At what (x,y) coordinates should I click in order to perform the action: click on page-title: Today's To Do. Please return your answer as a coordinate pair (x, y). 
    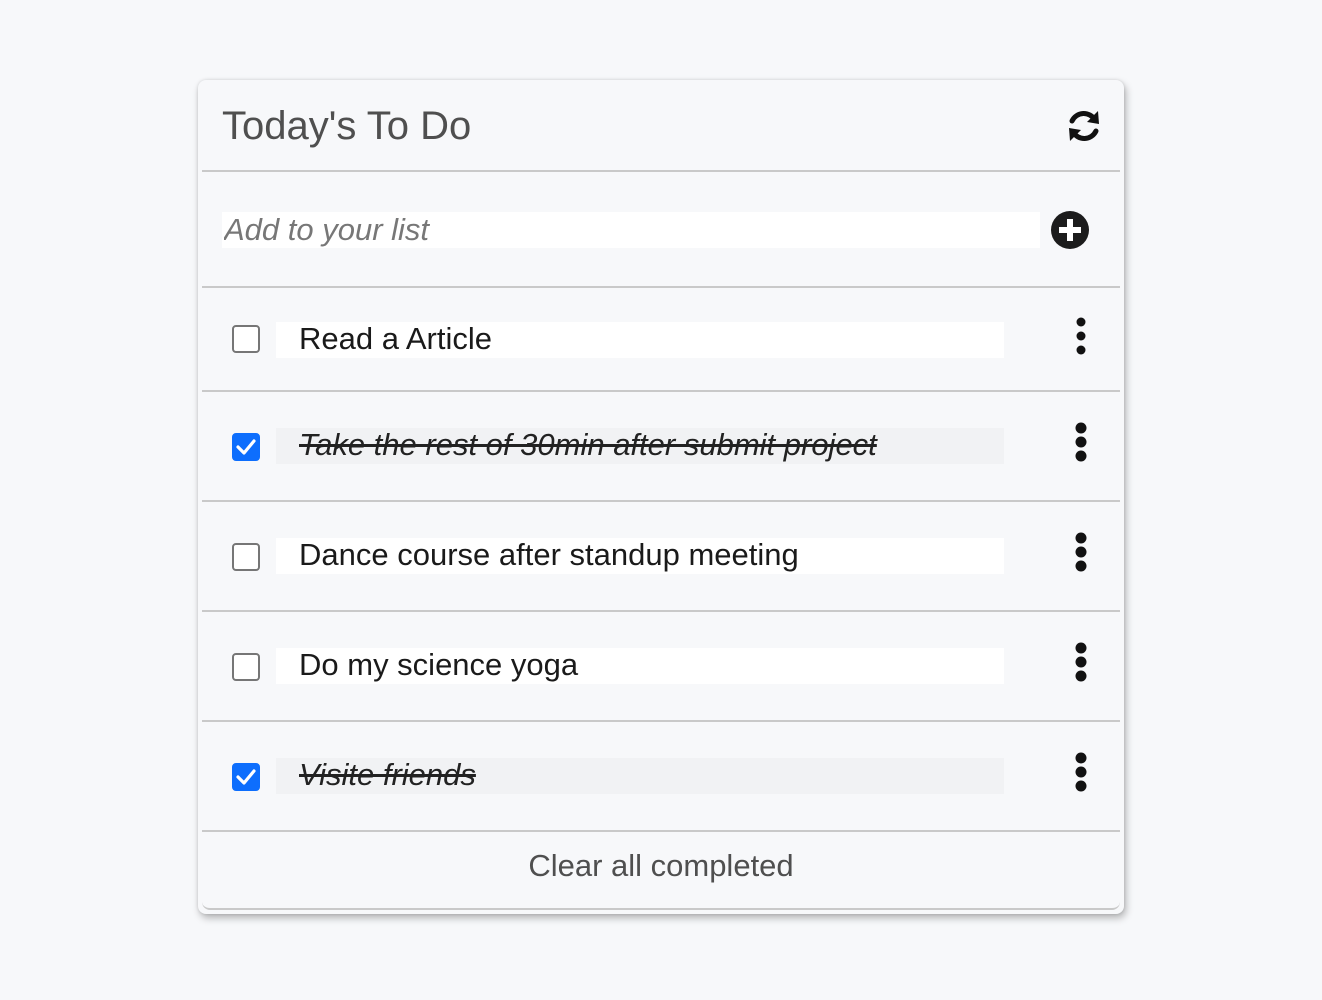
    Looking at the image, I should click on (347, 126).